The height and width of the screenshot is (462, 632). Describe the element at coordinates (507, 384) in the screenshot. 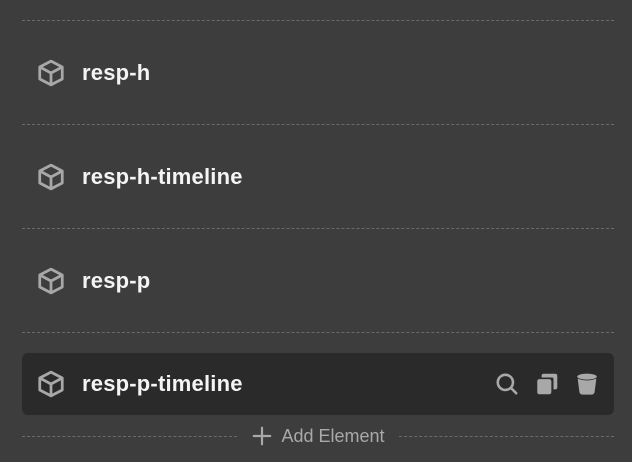

I see `search-icon` at that location.